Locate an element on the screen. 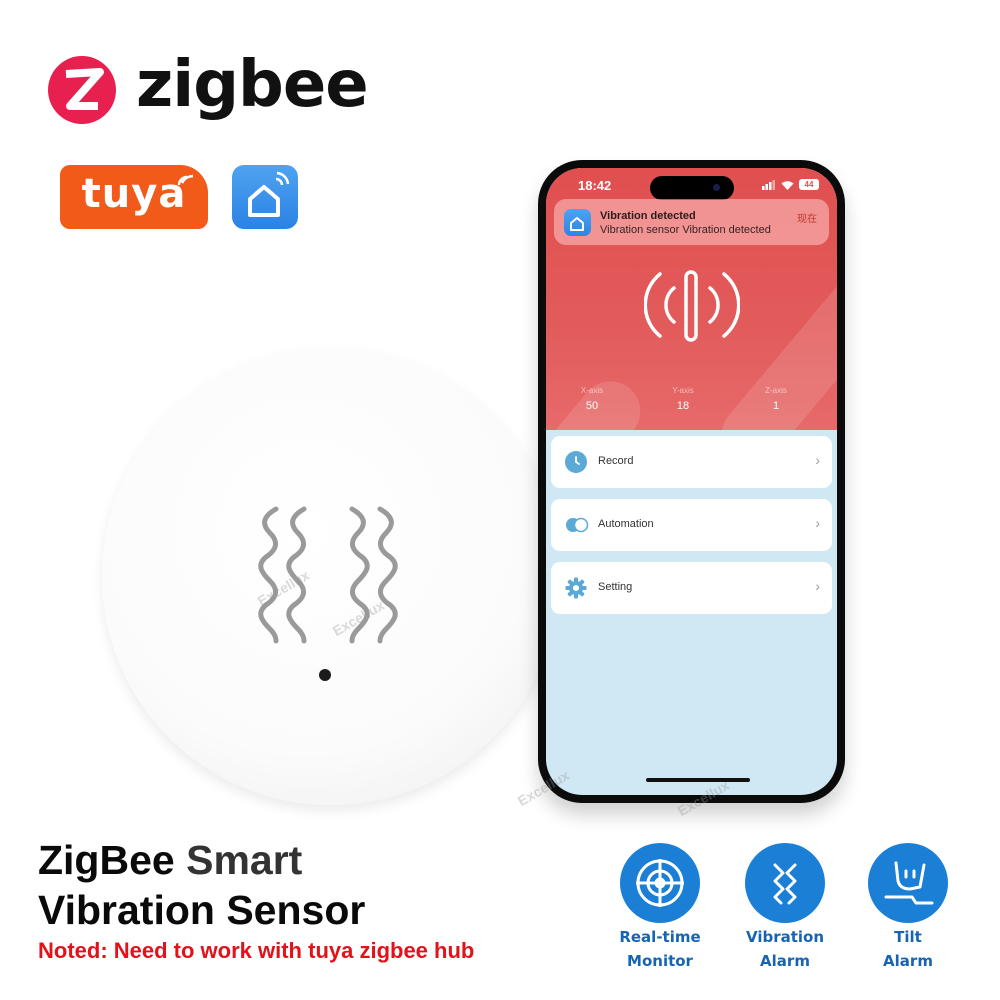 The image size is (1000, 1000). axis-z: Z-axis 1 is located at coordinates (776, 399).